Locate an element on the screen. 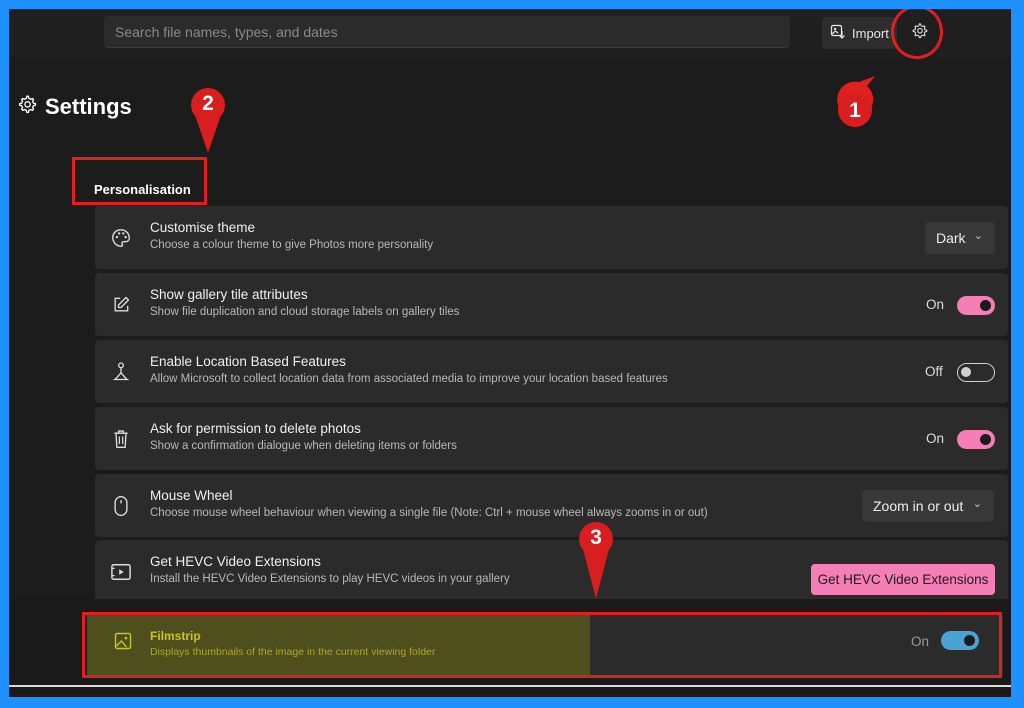  page-title: Settings is located at coordinates (74, 107).